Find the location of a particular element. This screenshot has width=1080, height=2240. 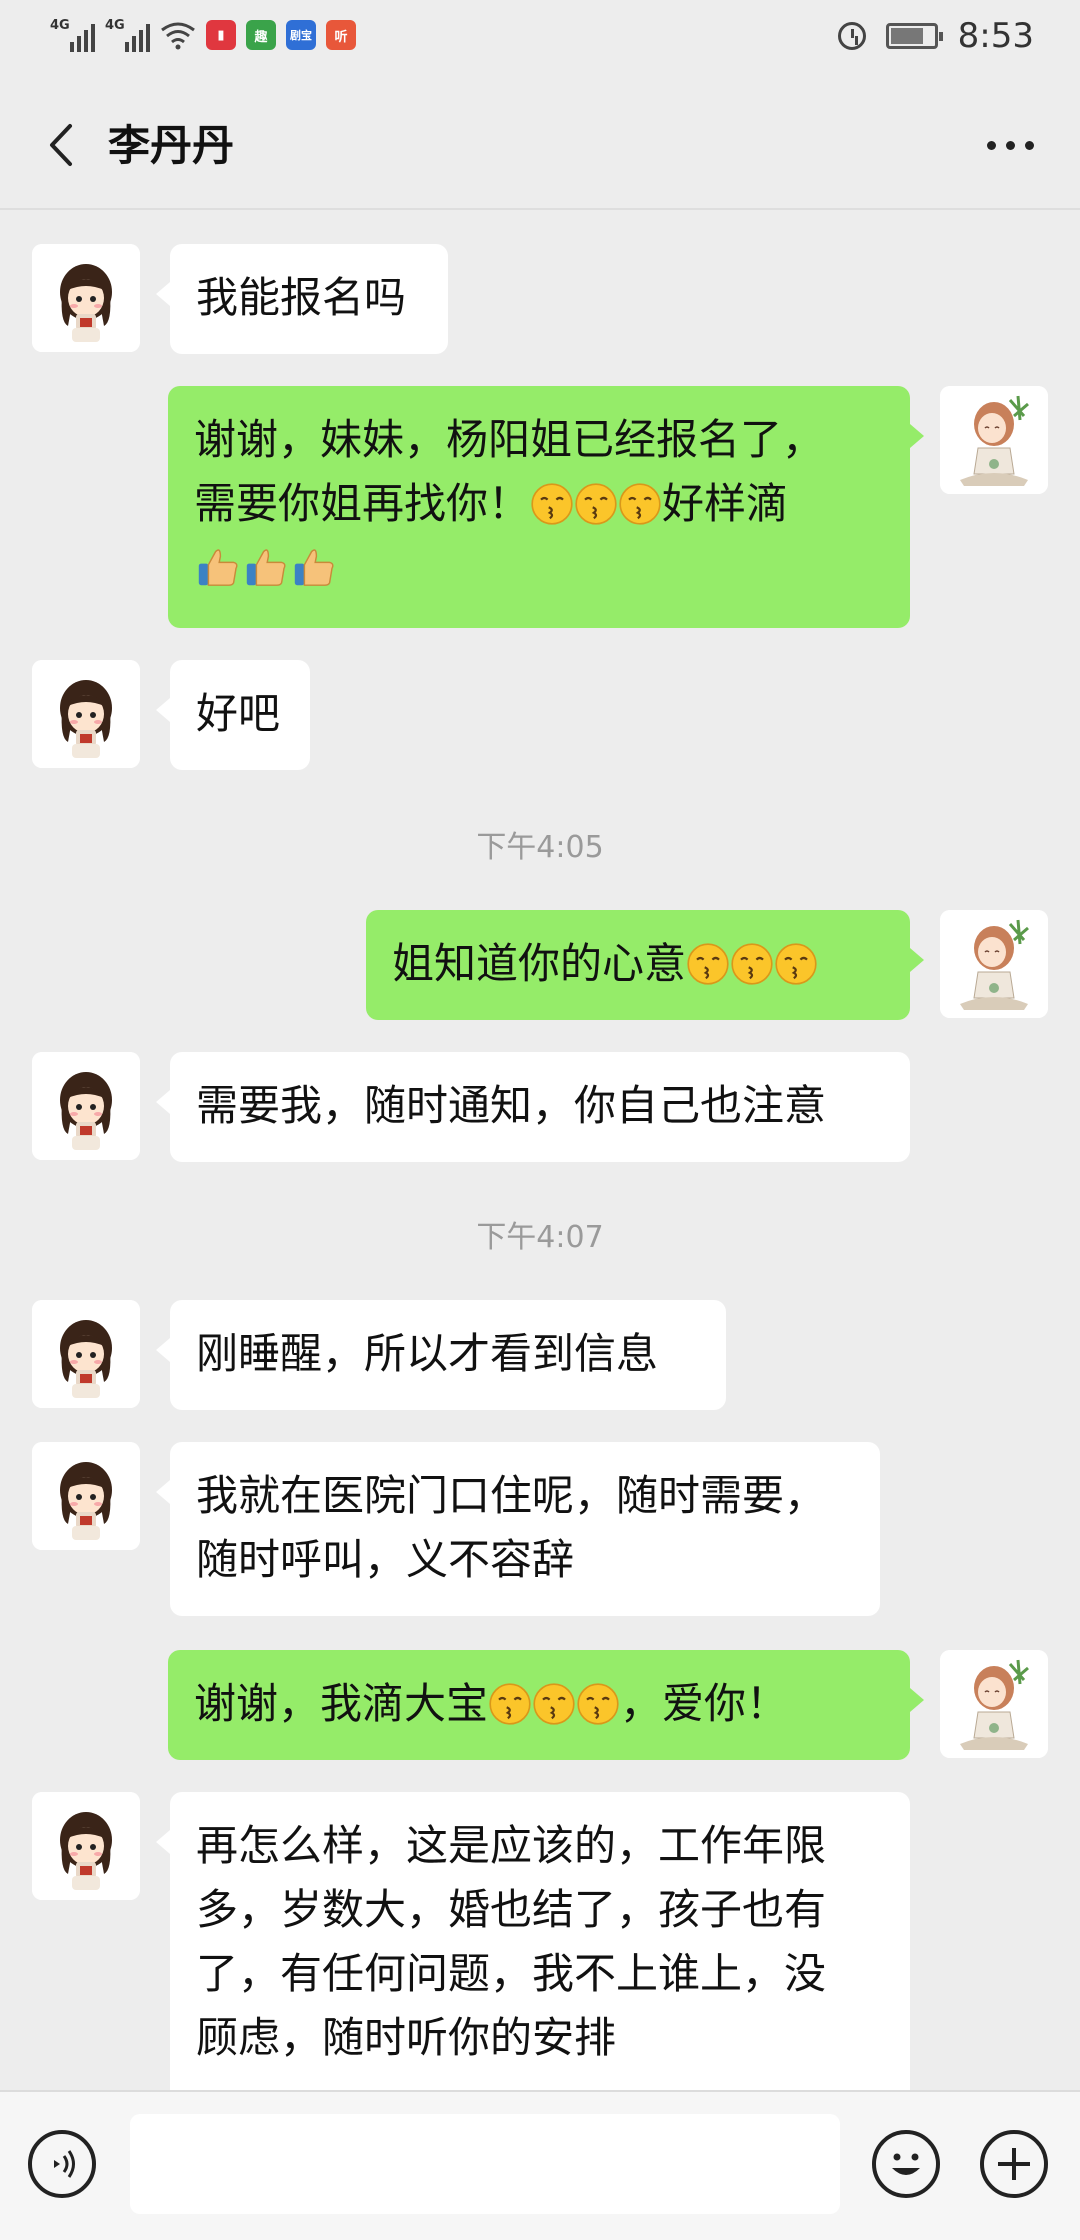

message-text: 刚睡醒，所以才看到信息 is located at coordinates (427, 1353).